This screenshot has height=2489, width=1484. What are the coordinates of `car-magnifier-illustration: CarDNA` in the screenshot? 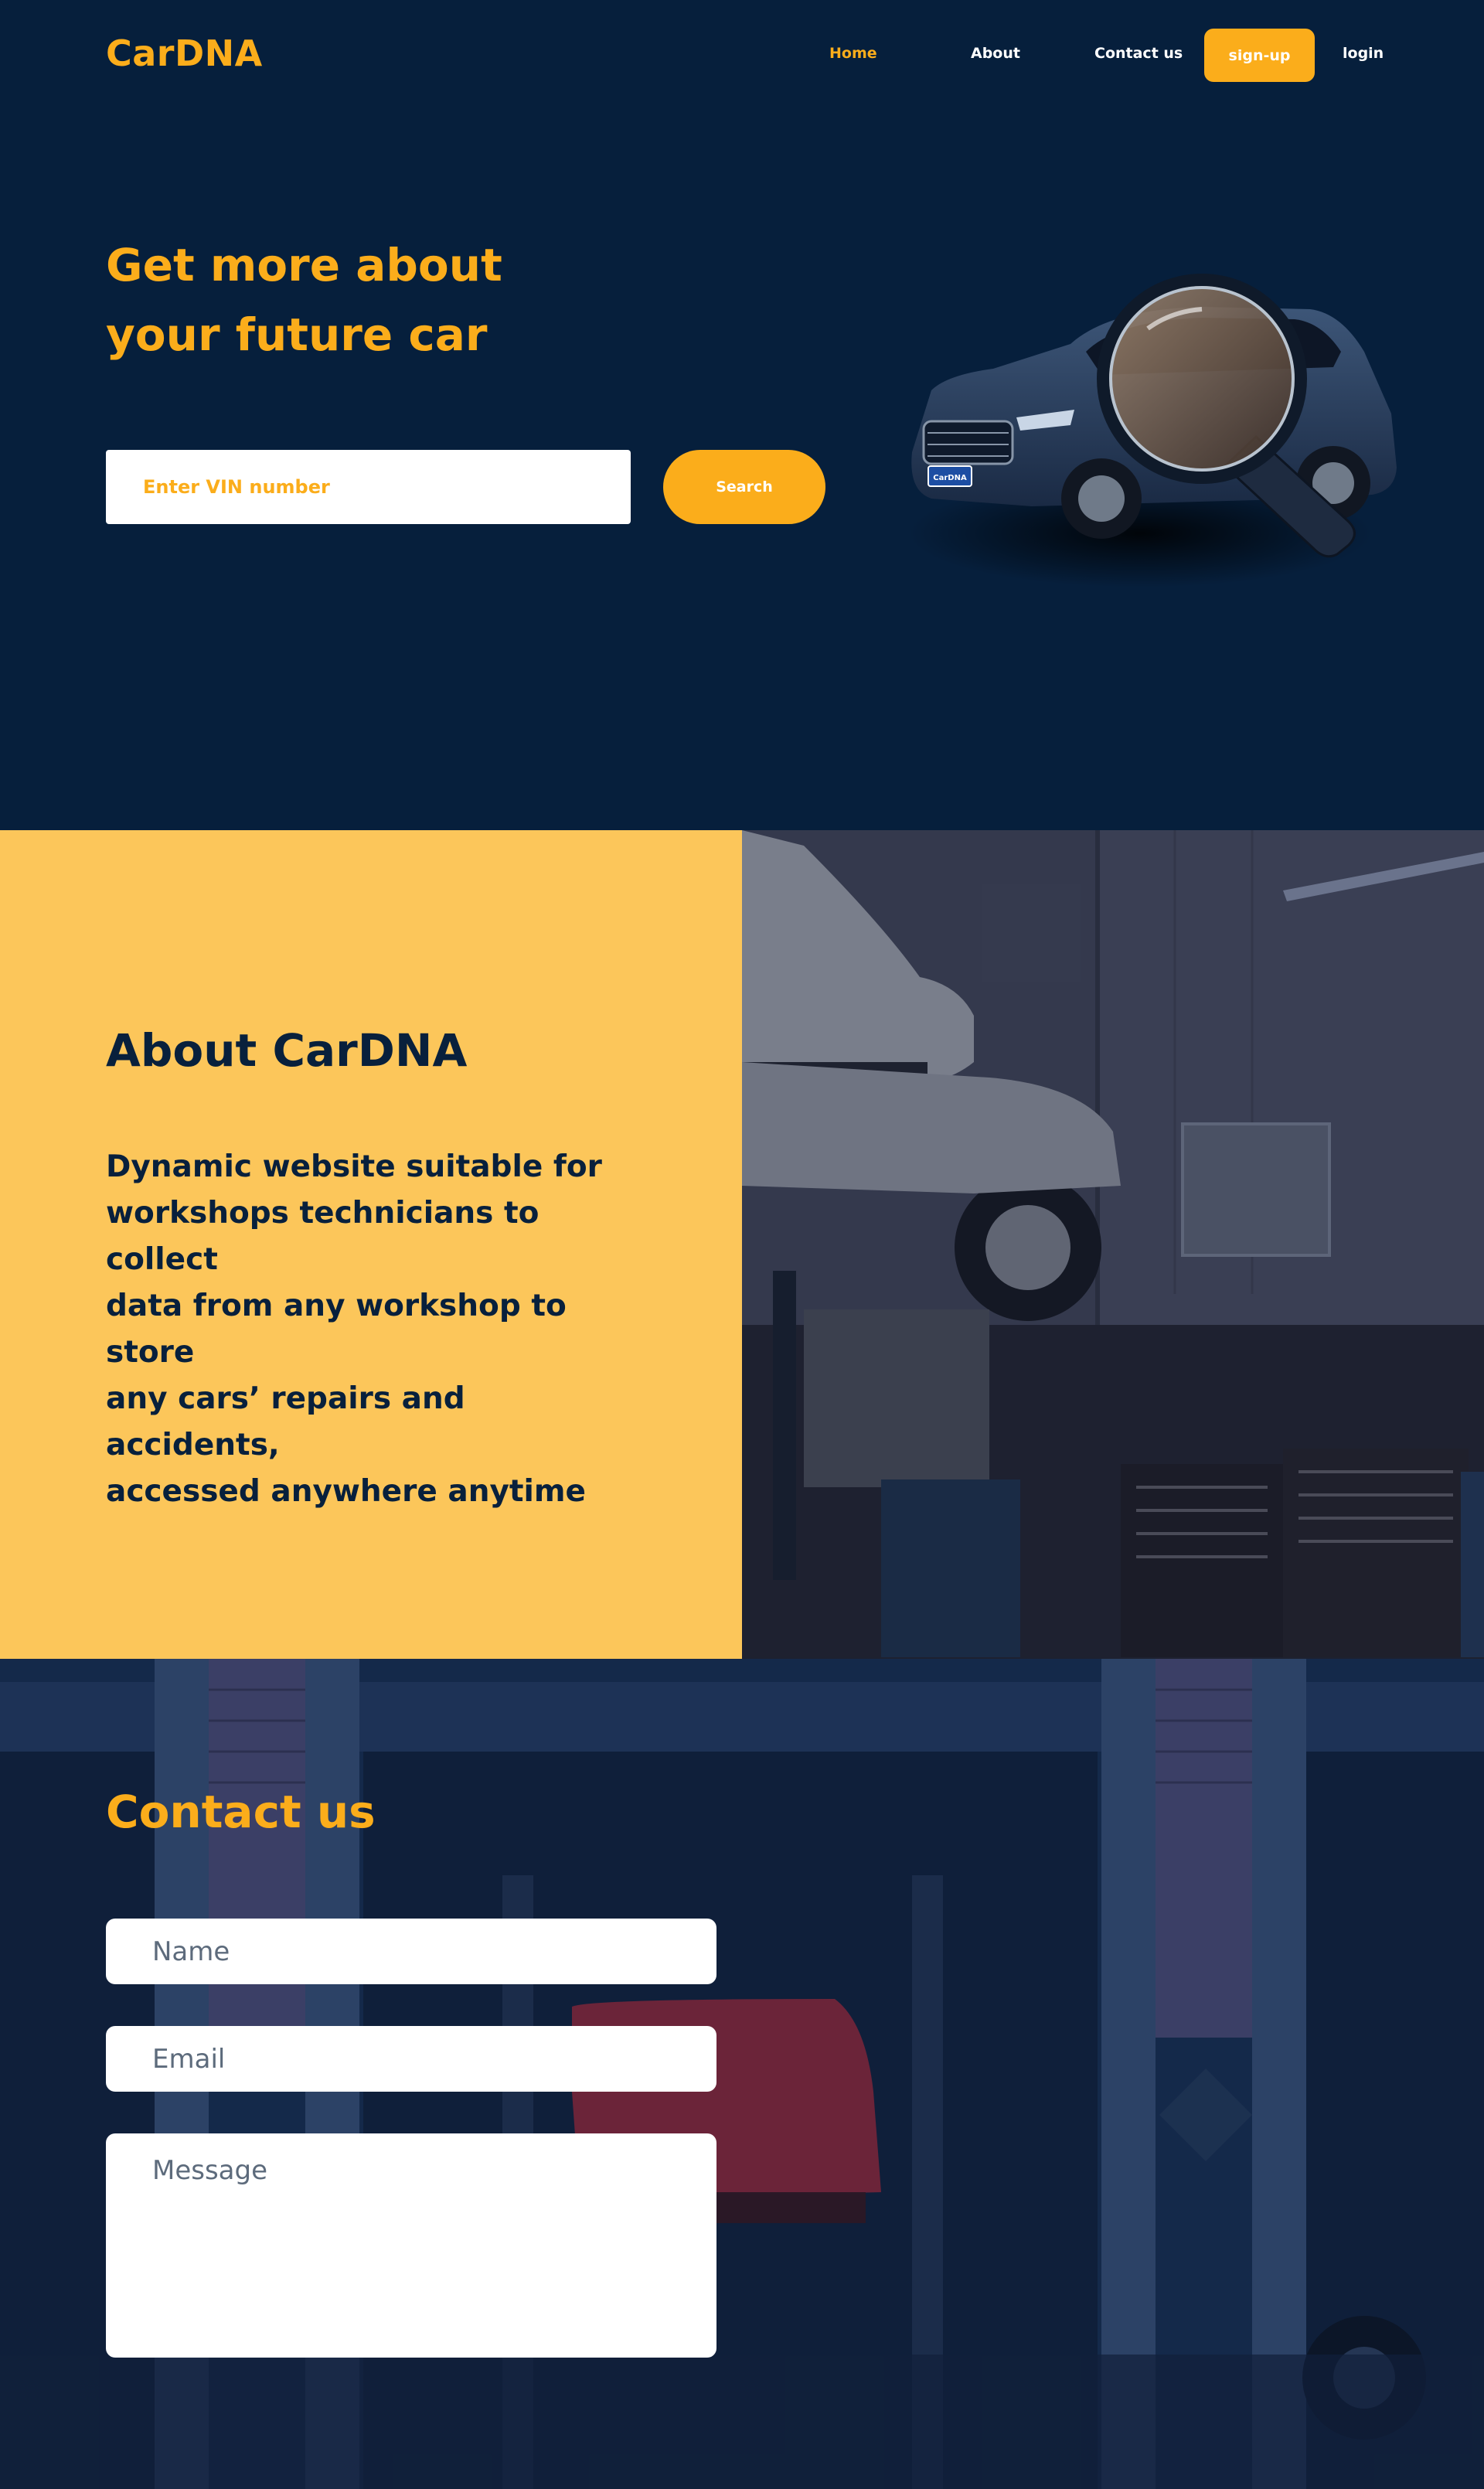 It's located at (1152, 430).